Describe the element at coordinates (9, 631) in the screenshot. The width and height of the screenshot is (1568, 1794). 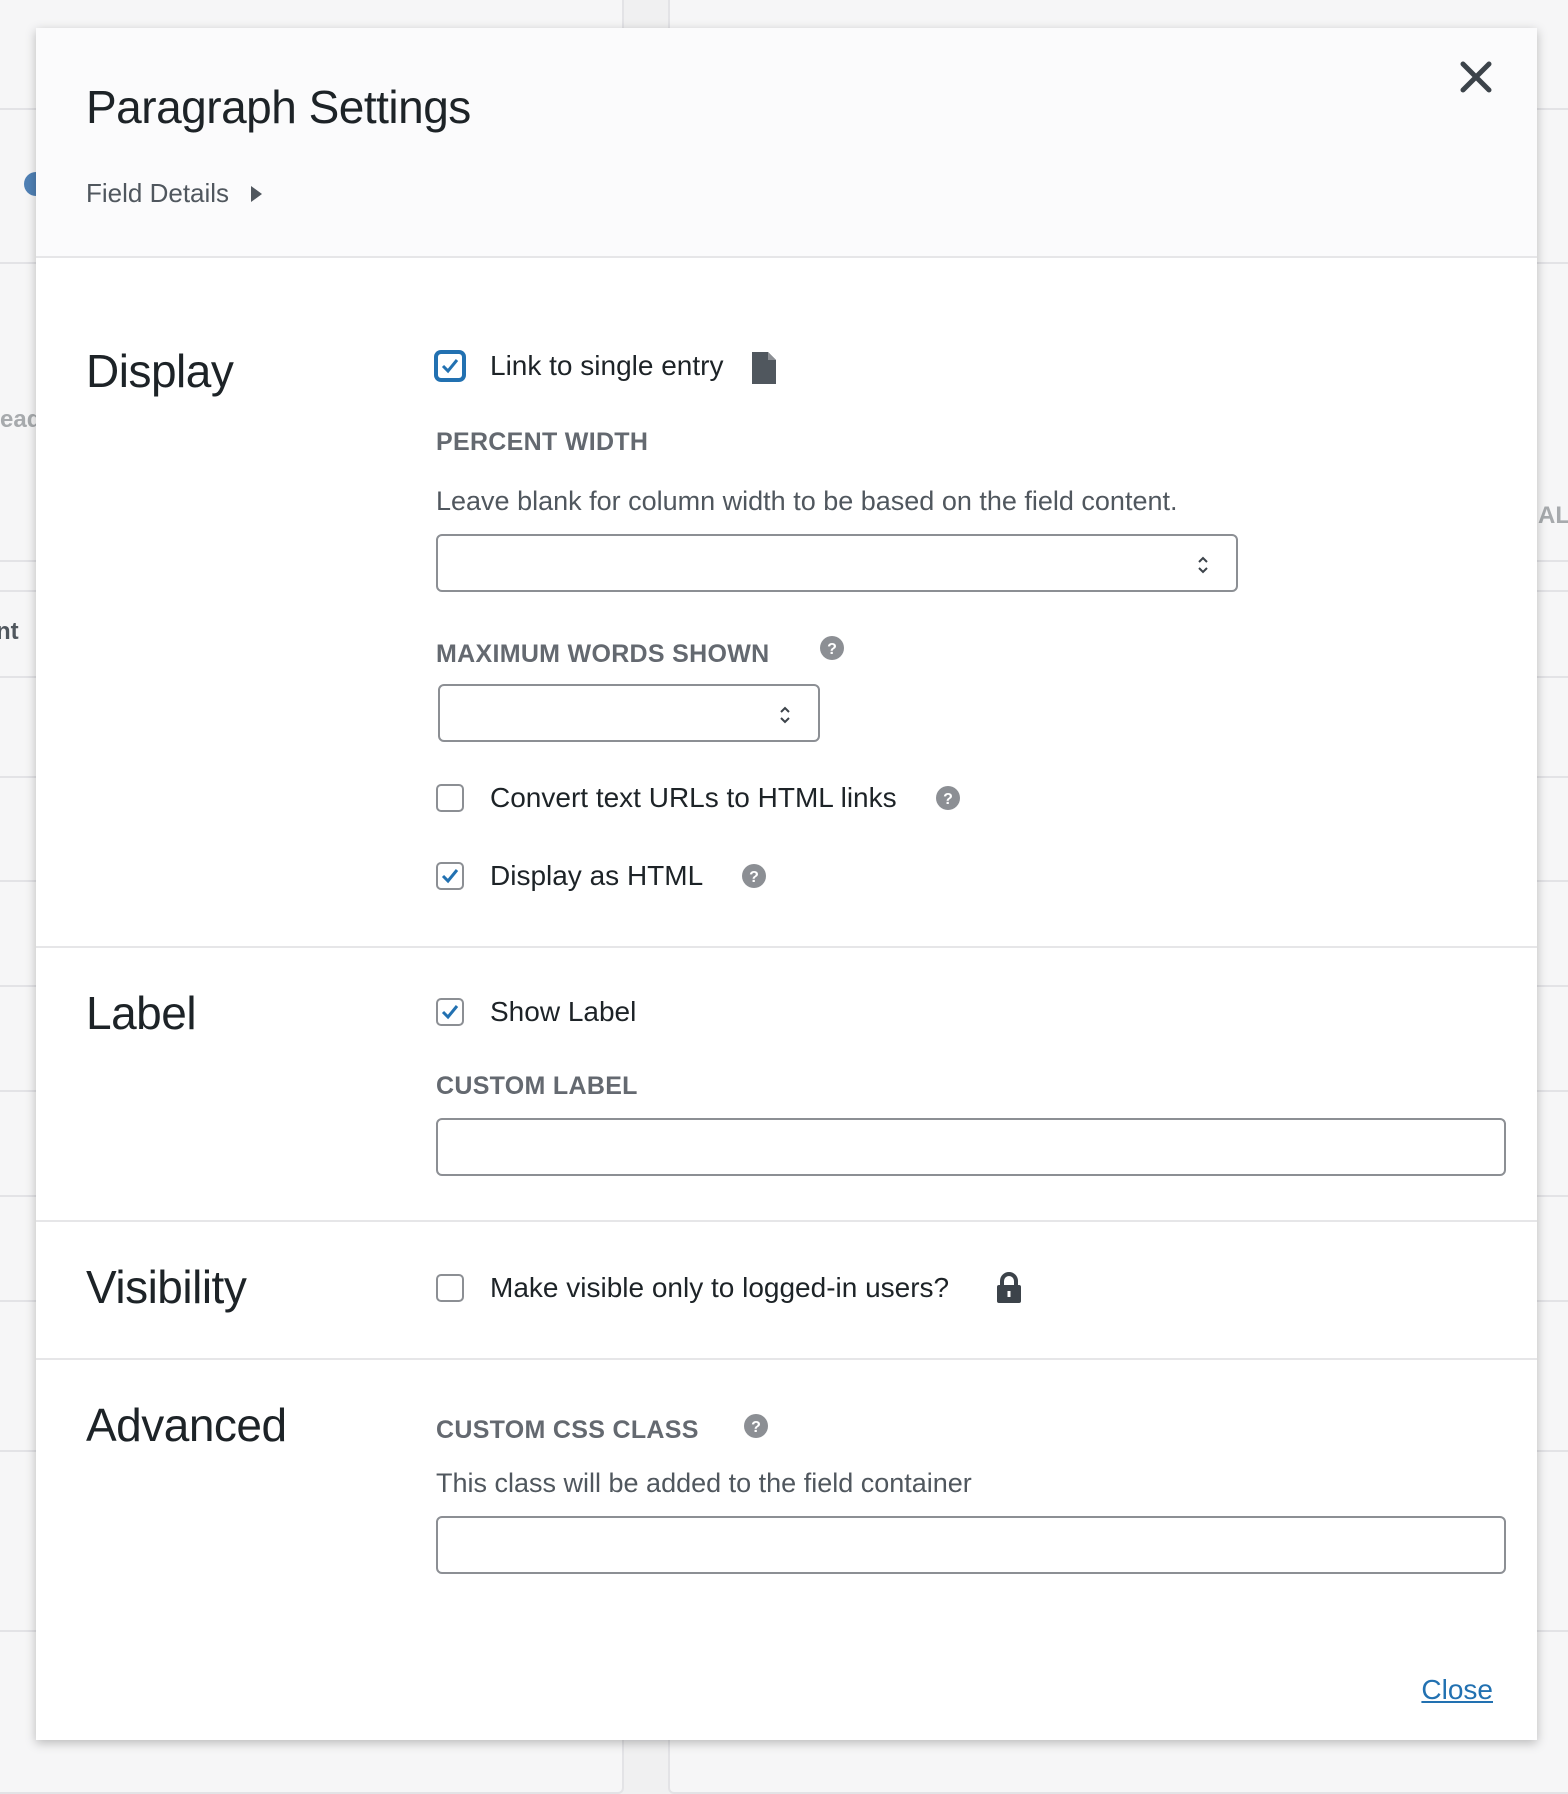
I see `bg-text-fragment: nt` at that location.